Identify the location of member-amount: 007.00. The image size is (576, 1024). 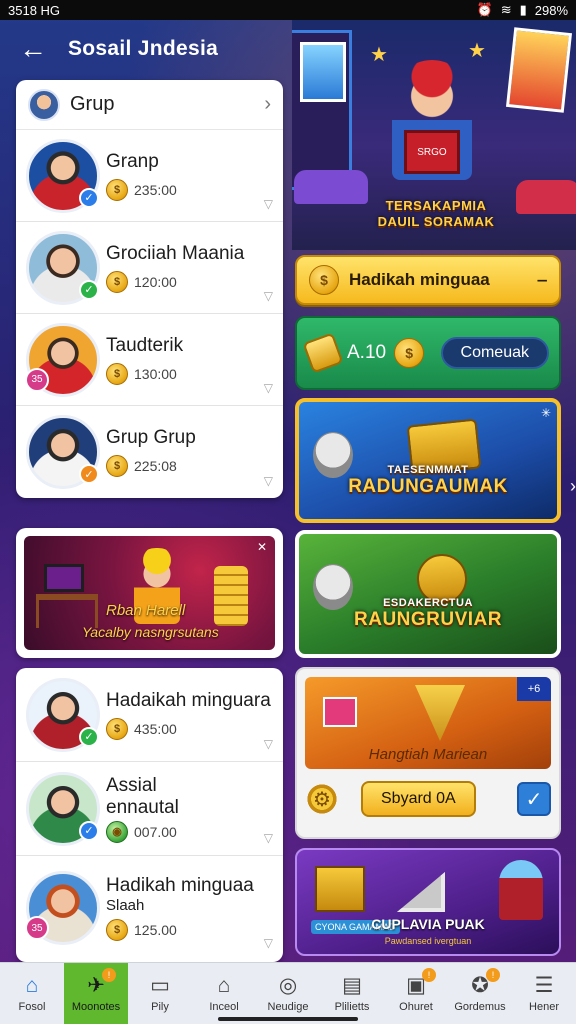
(155, 831).